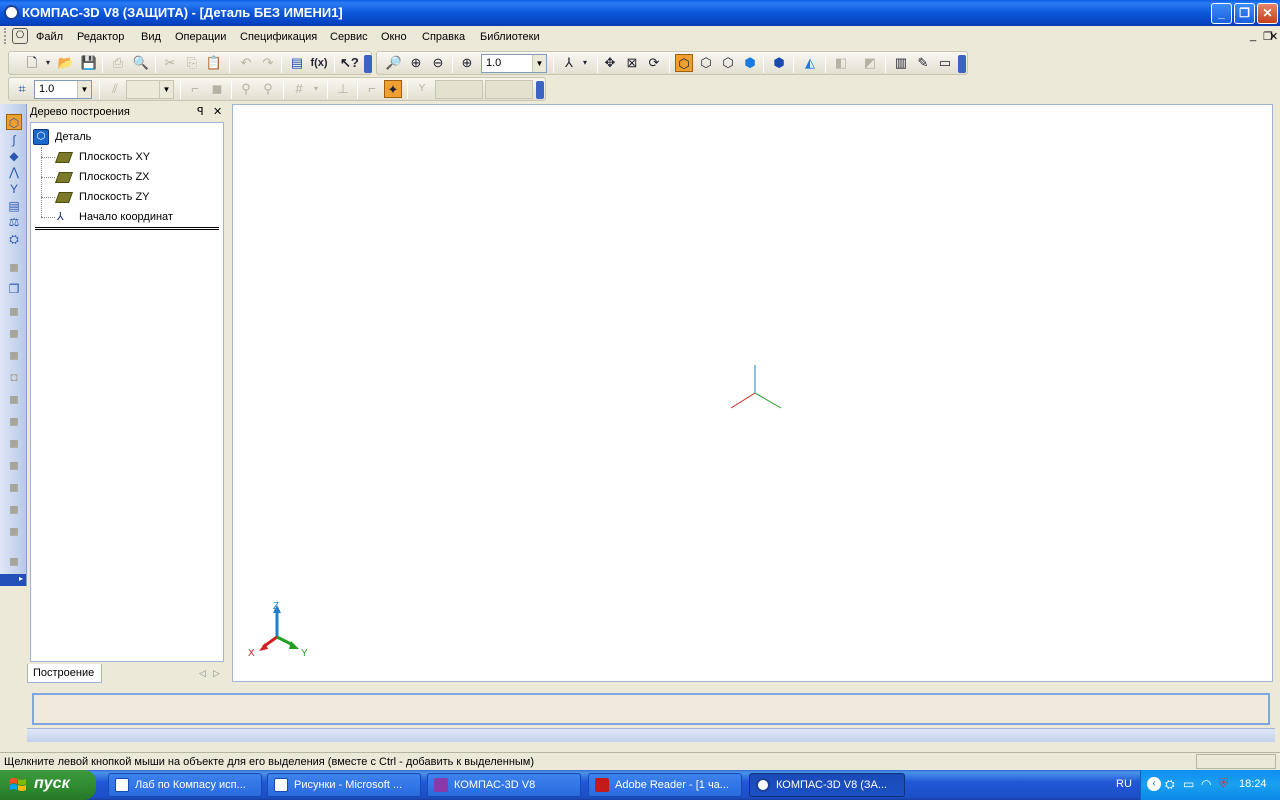  Describe the element at coordinates (14, 189) in the screenshot. I see `filters-icon: Y` at that location.